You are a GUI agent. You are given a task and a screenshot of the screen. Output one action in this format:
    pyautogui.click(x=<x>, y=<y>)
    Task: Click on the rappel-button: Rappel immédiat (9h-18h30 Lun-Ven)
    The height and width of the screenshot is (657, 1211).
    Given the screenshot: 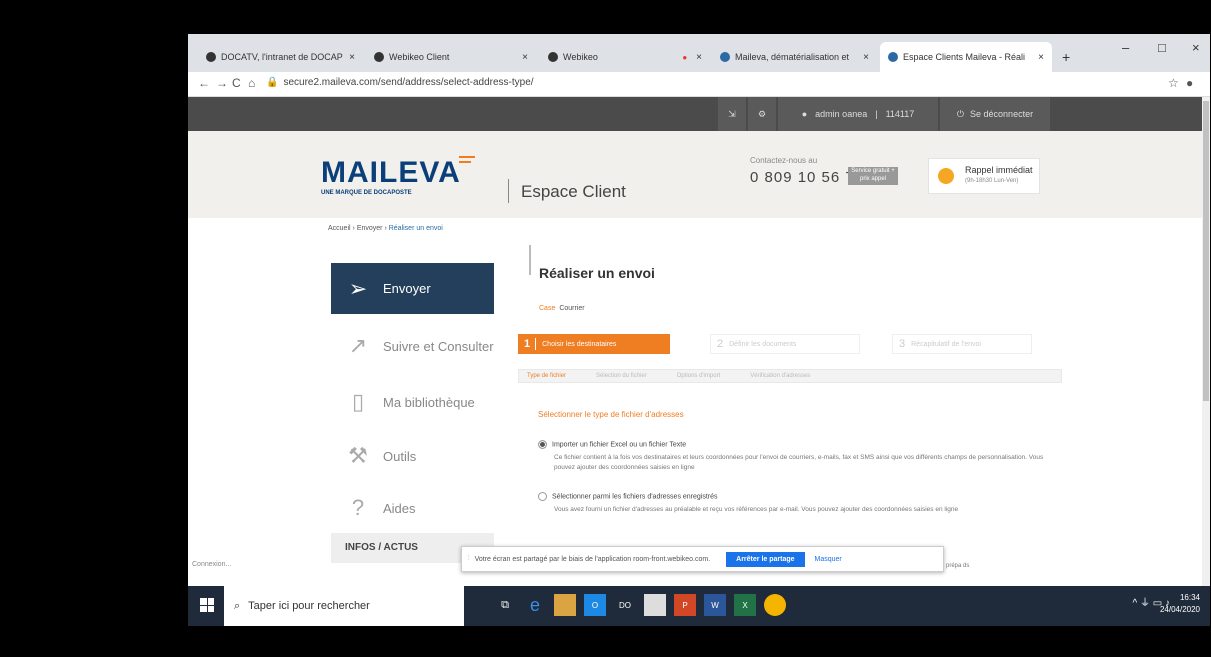 What is the action you would take?
    pyautogui.click(x=984, y=176)
    